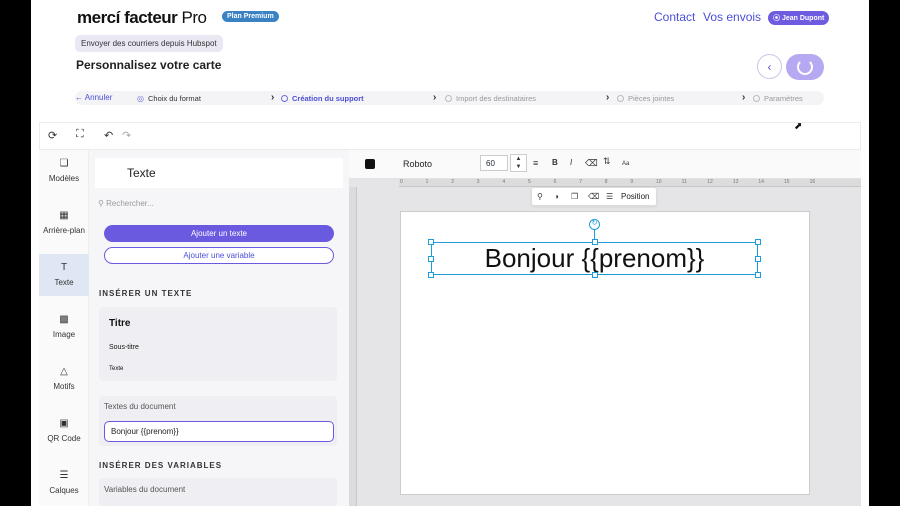 The height and width of the screenshot is (506, 900). What do you see at coordinates (594, 224) in the screenshot?
I see `rotate-handle-icon: ↻` at bounding box center [594, 224].